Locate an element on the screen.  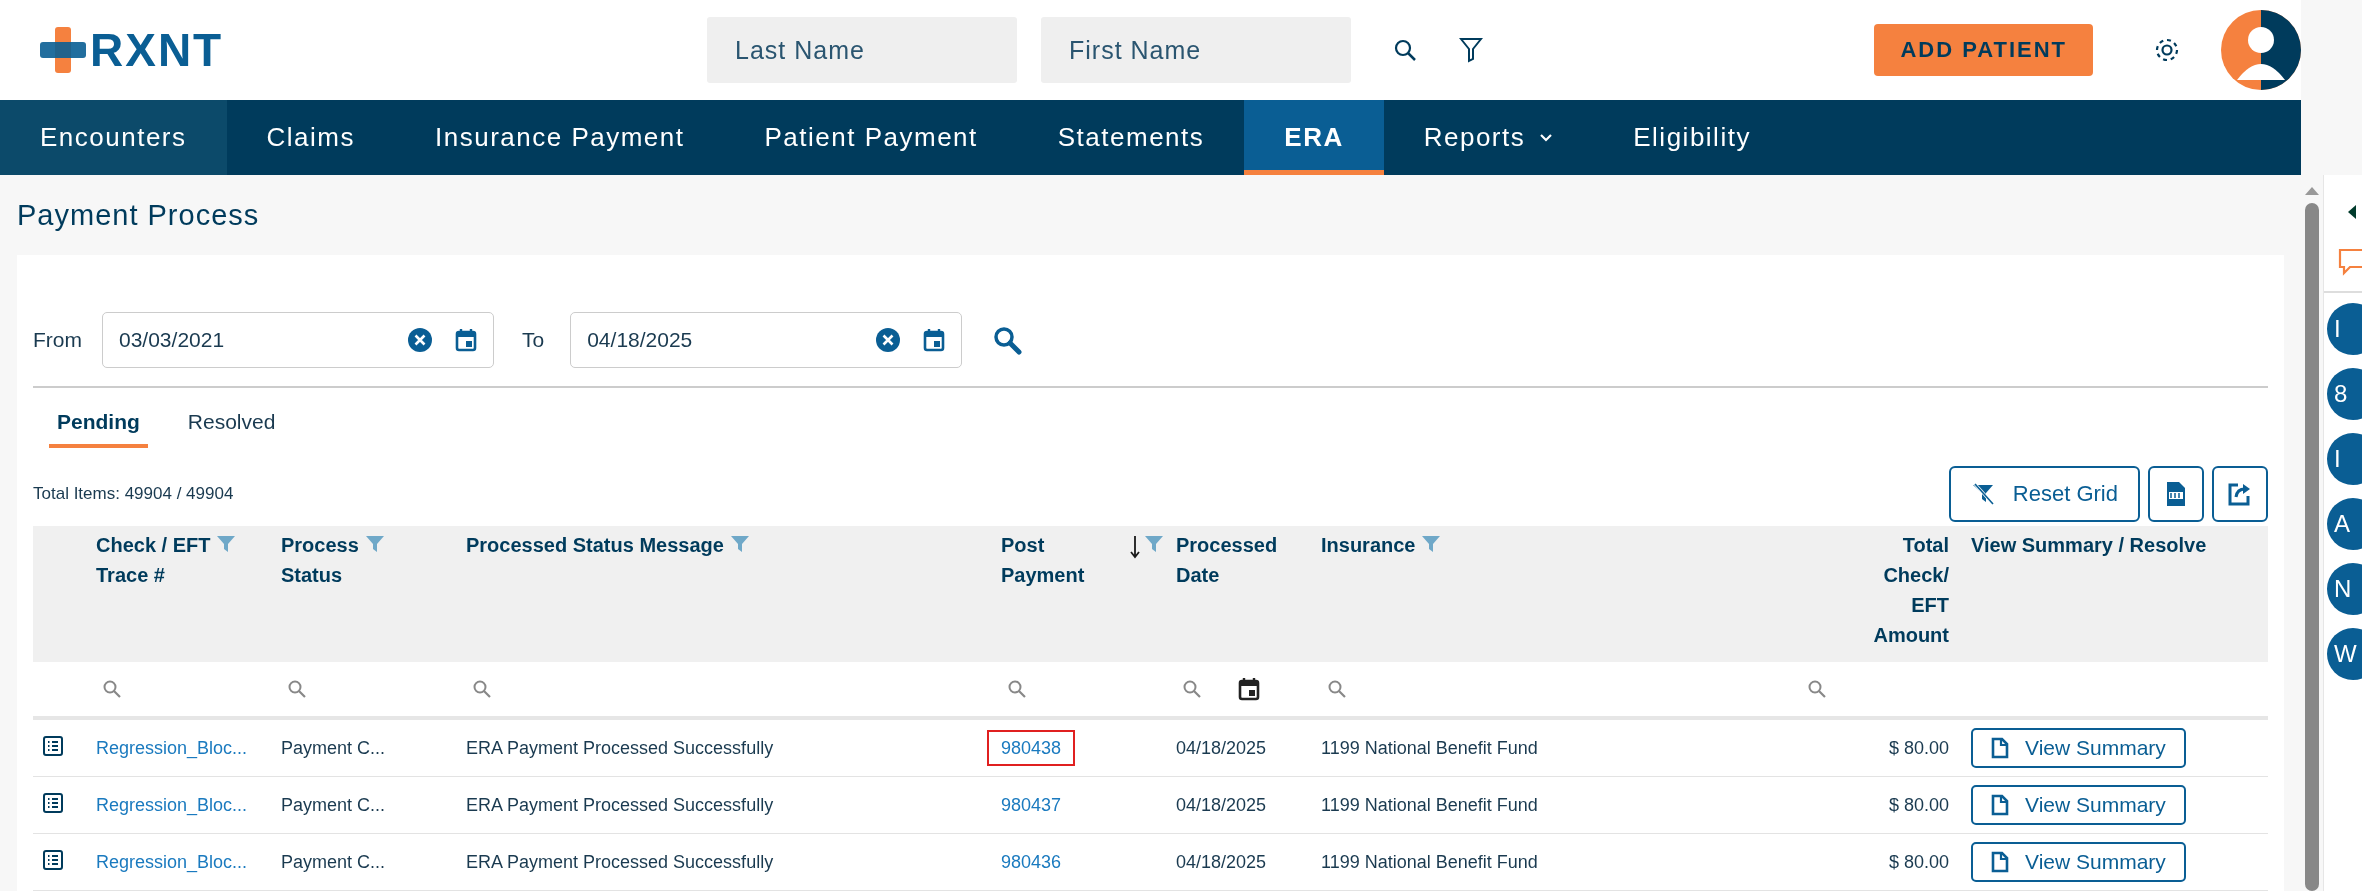
pdf-file-icon is located at coordinates (2176, 494).